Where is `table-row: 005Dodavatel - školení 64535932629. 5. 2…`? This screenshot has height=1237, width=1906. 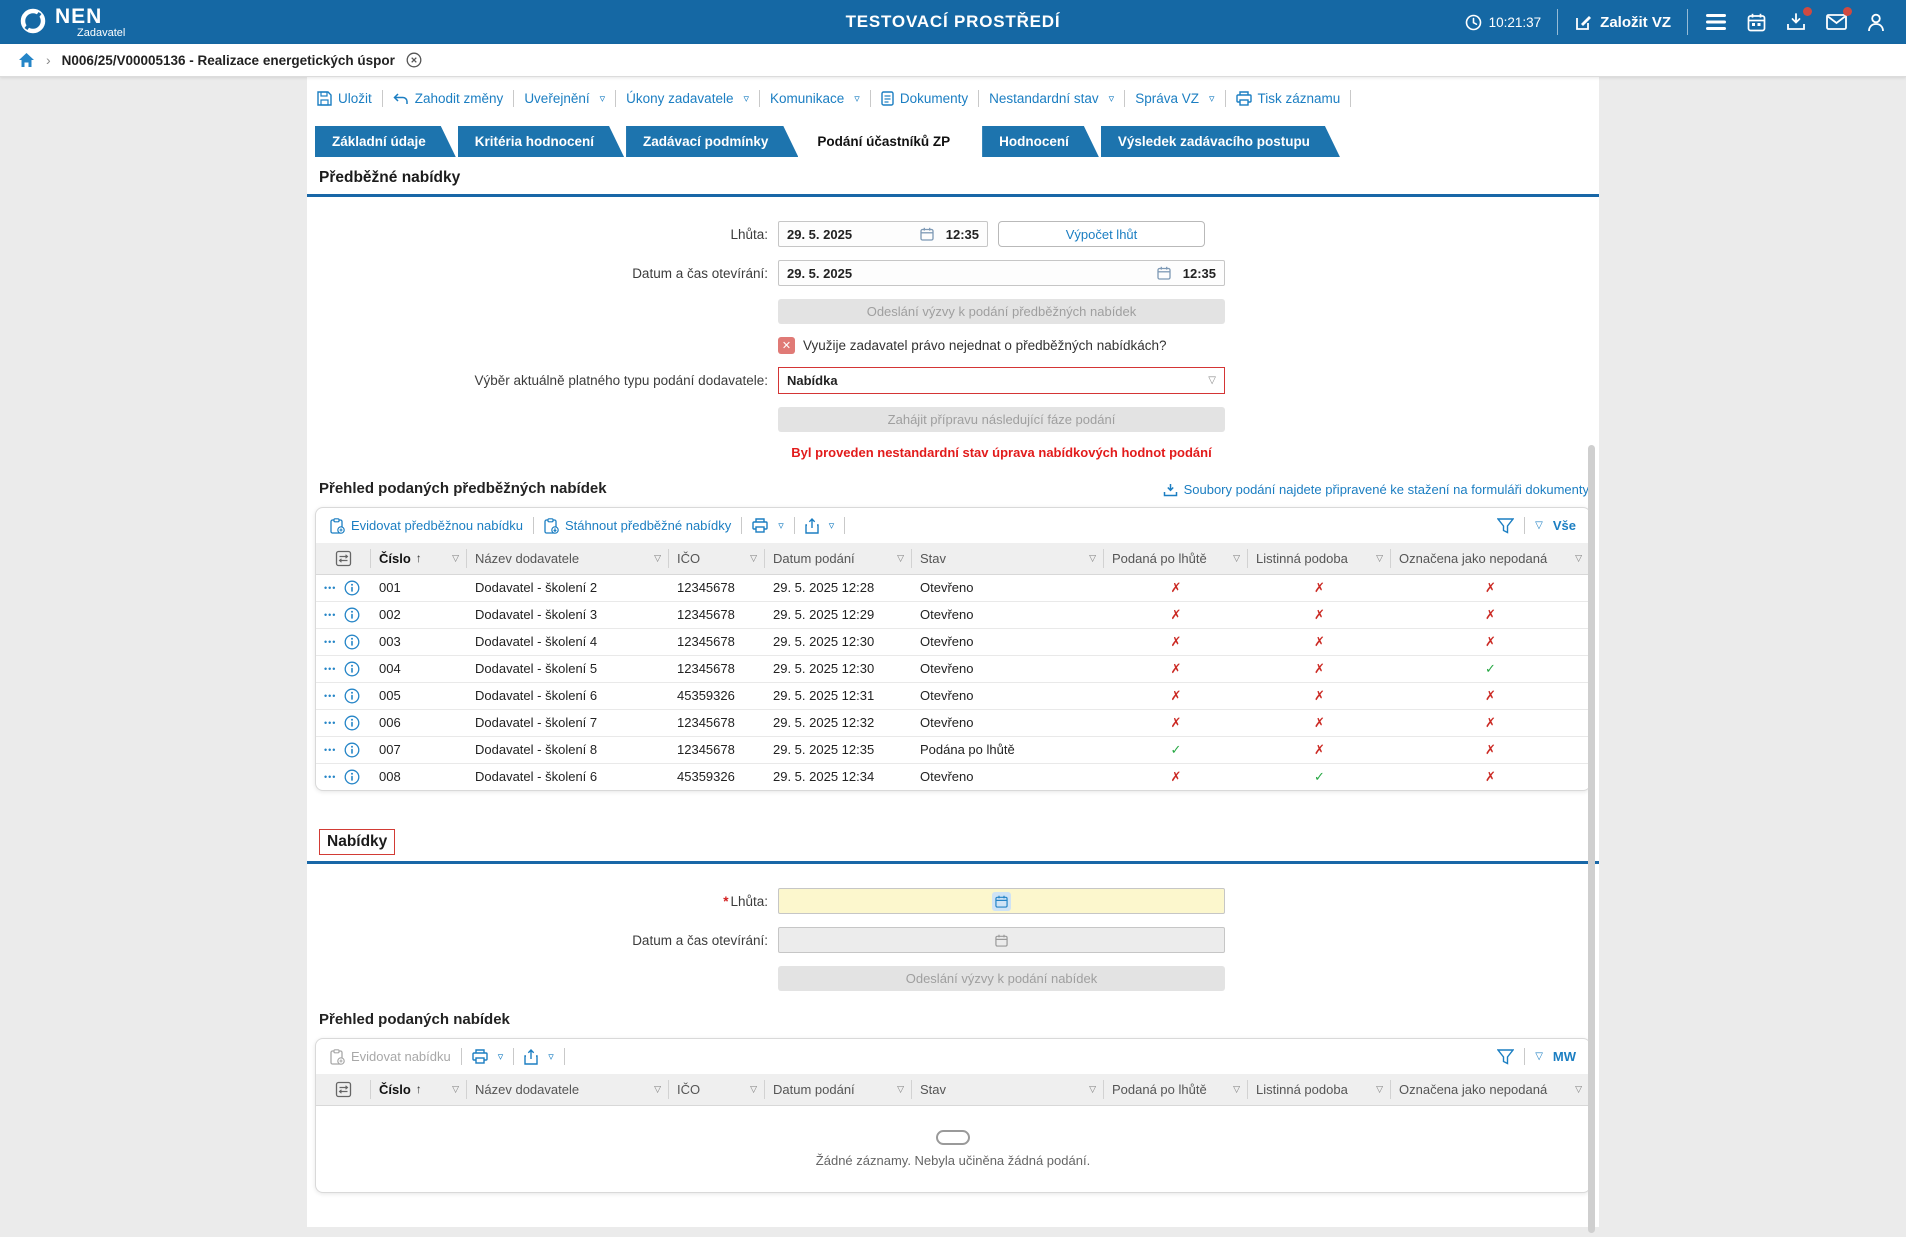 table-row: 005Dodavatel - školení 64535932629. 5. 2… is located at coordinates (953, 696).